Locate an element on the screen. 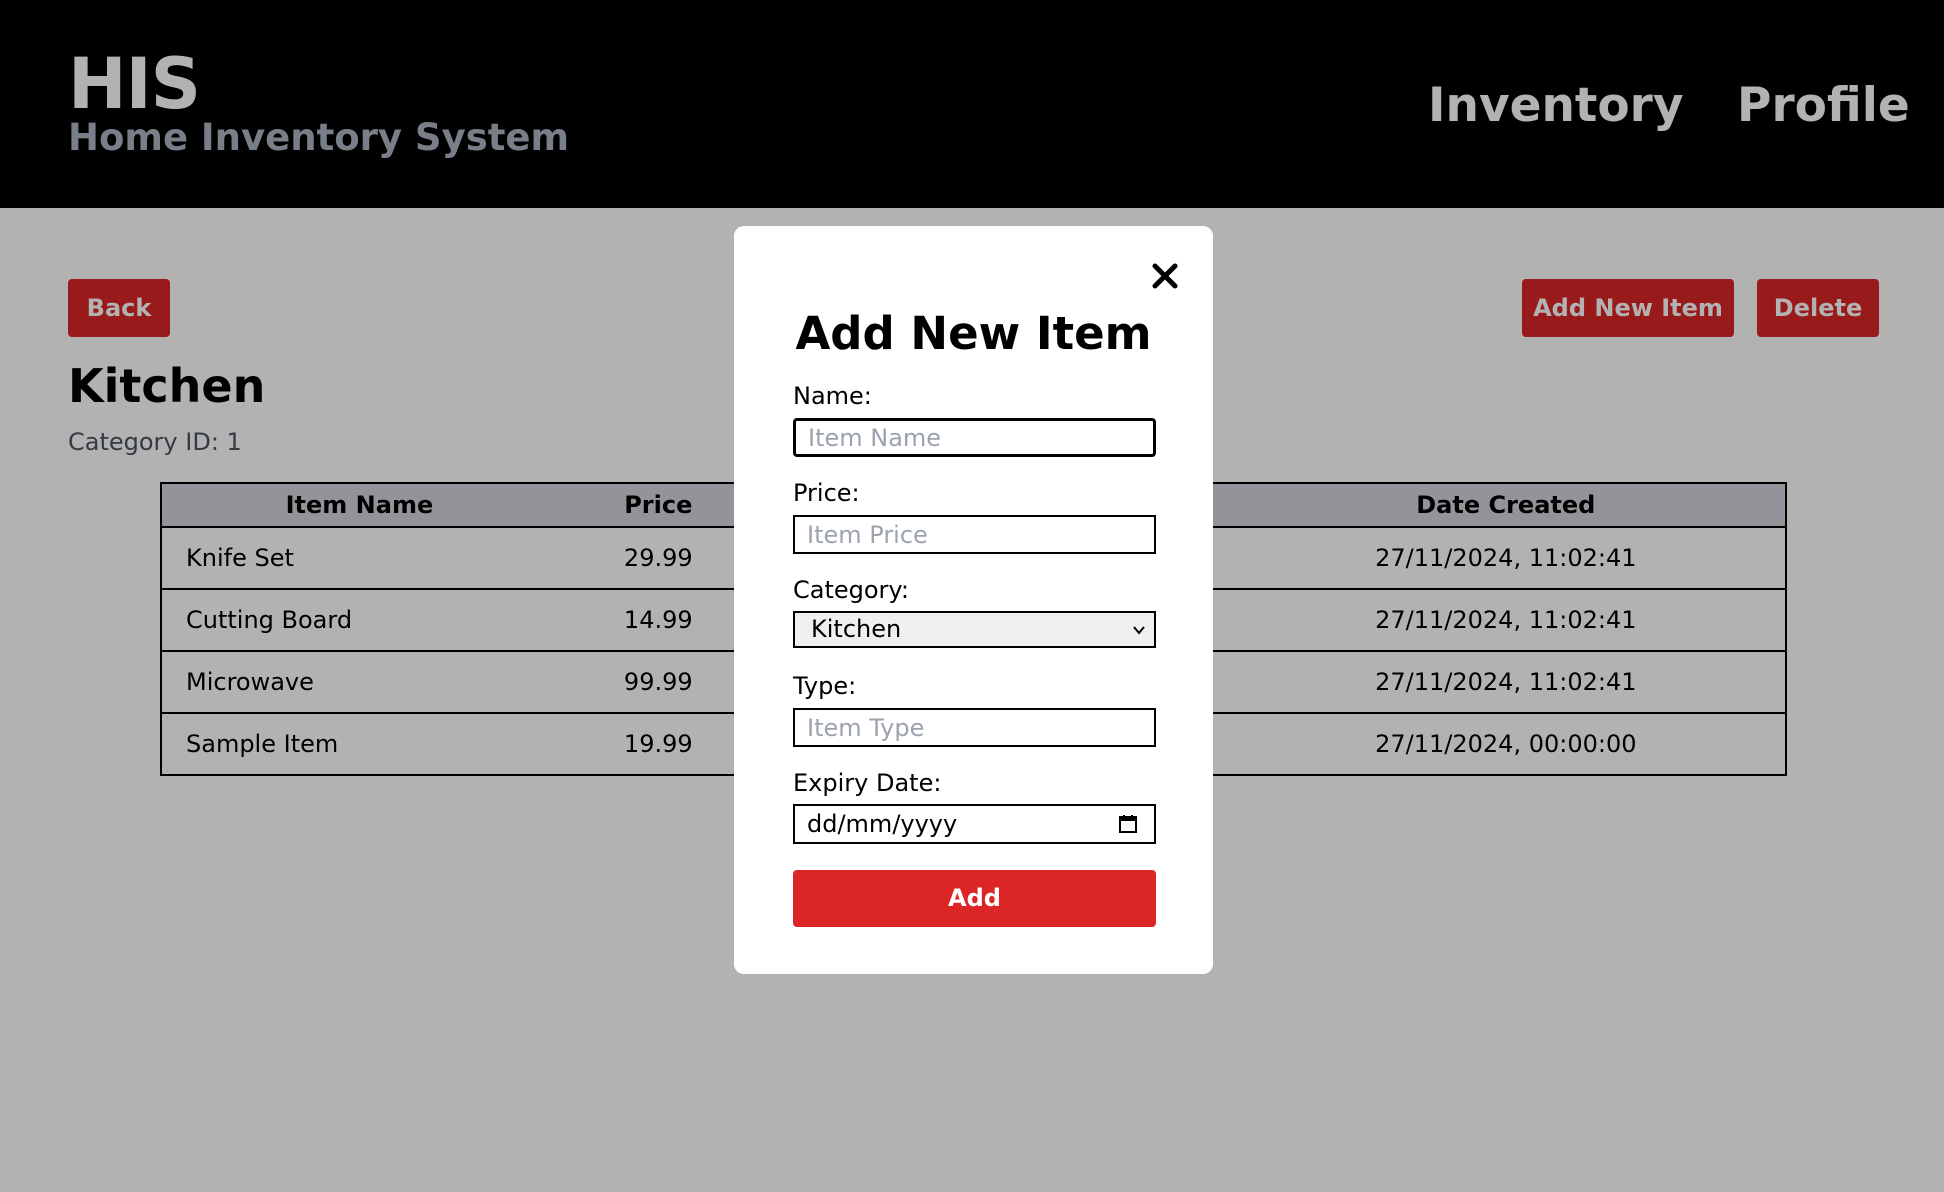 The image size is (1944, 1192). type-label: Type: is located at coordinates (825, 686).